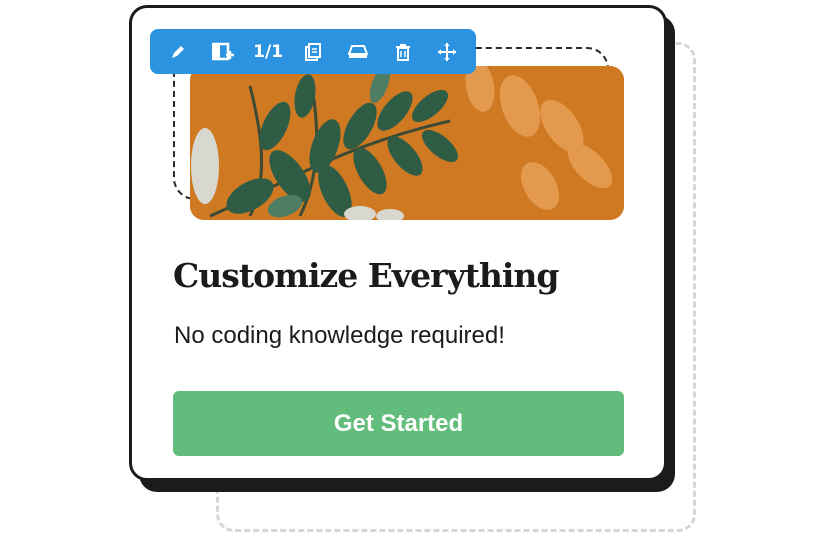 This screenshot has height=541, width=834. Describe the element at coordinates (398, 423) in the screenshot. I see `get-started-button: Get Started` at that location.